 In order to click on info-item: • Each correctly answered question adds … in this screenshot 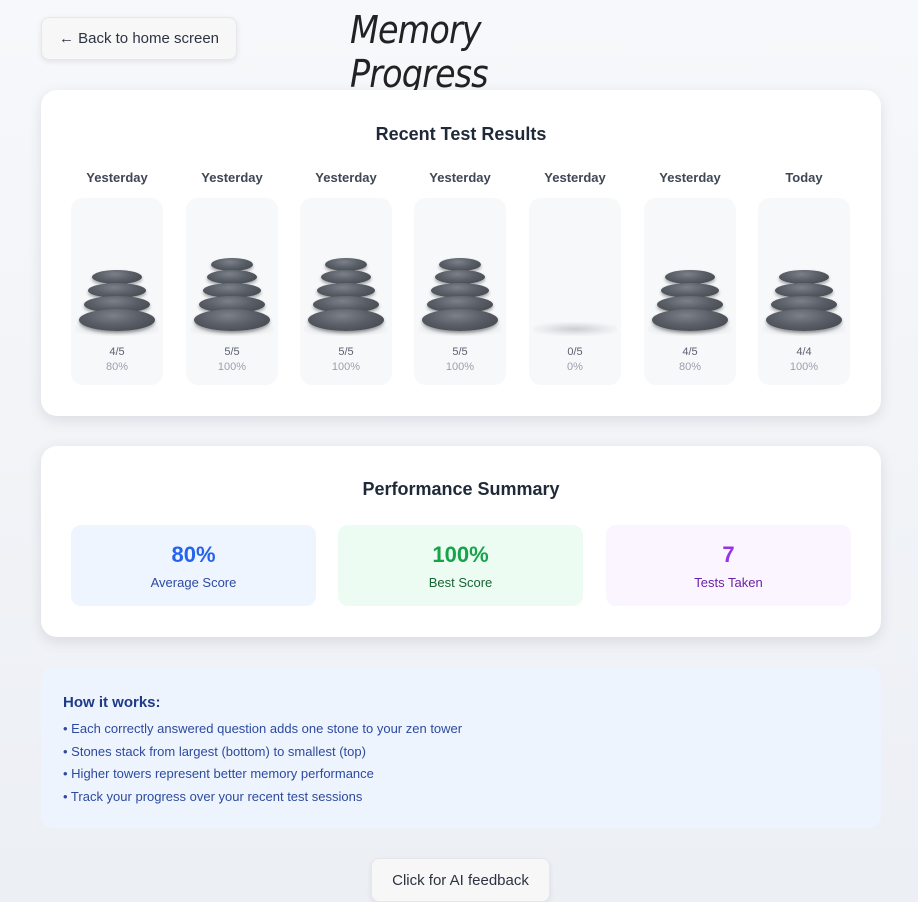, I will do `click(263, 728)`.